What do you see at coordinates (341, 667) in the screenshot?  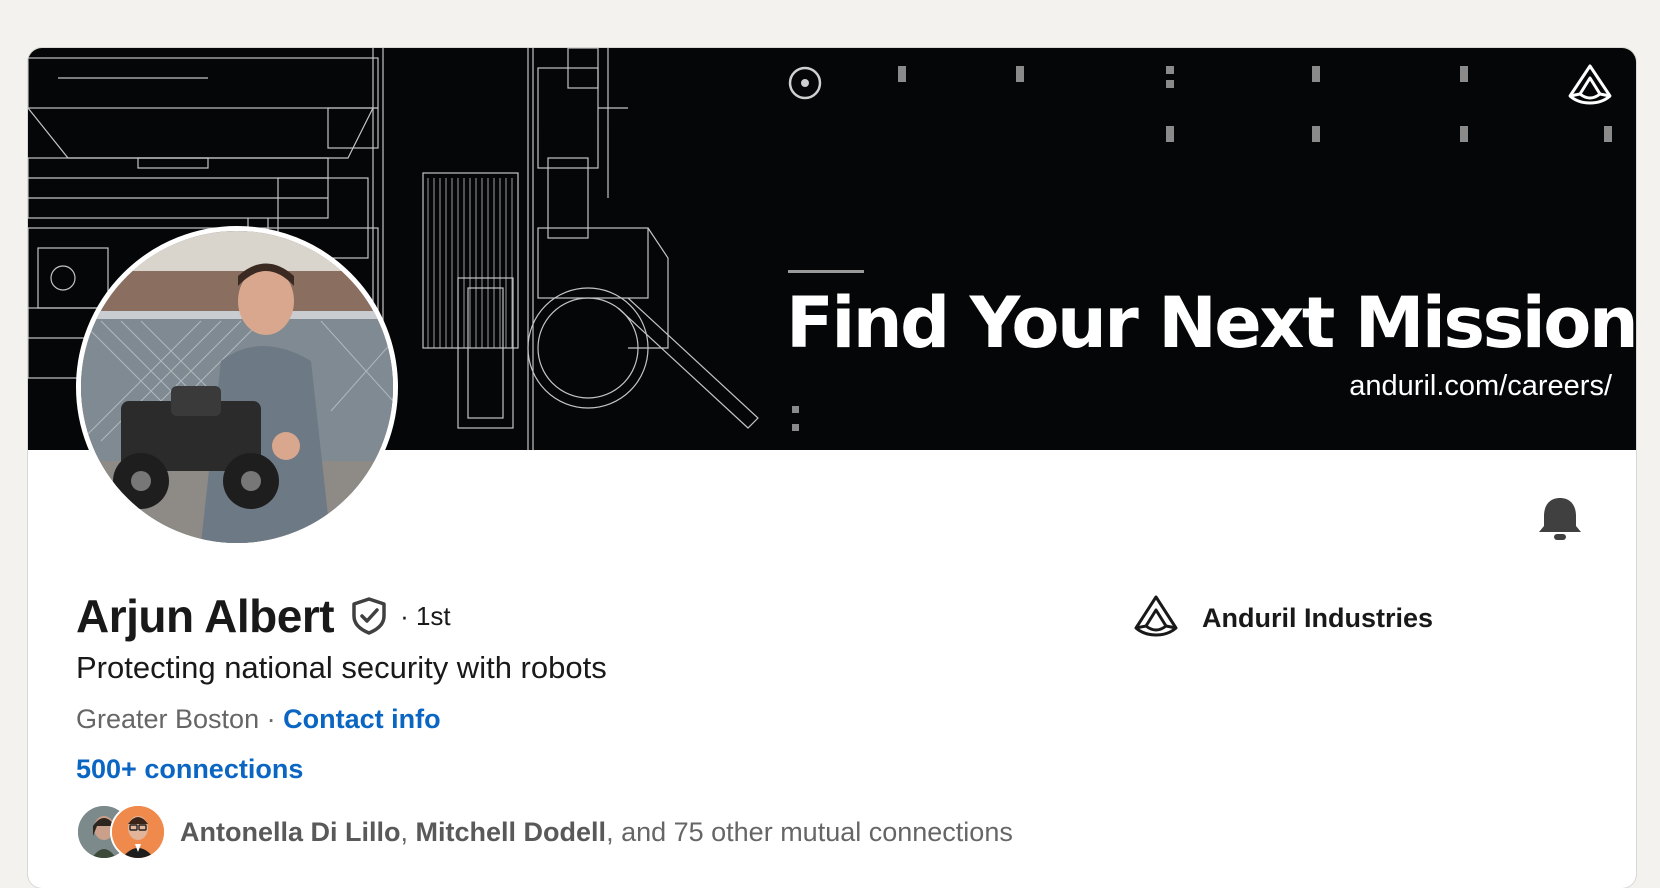 I see `profile-headline: Protecting national security with robots` at bounding box center [341, 667].